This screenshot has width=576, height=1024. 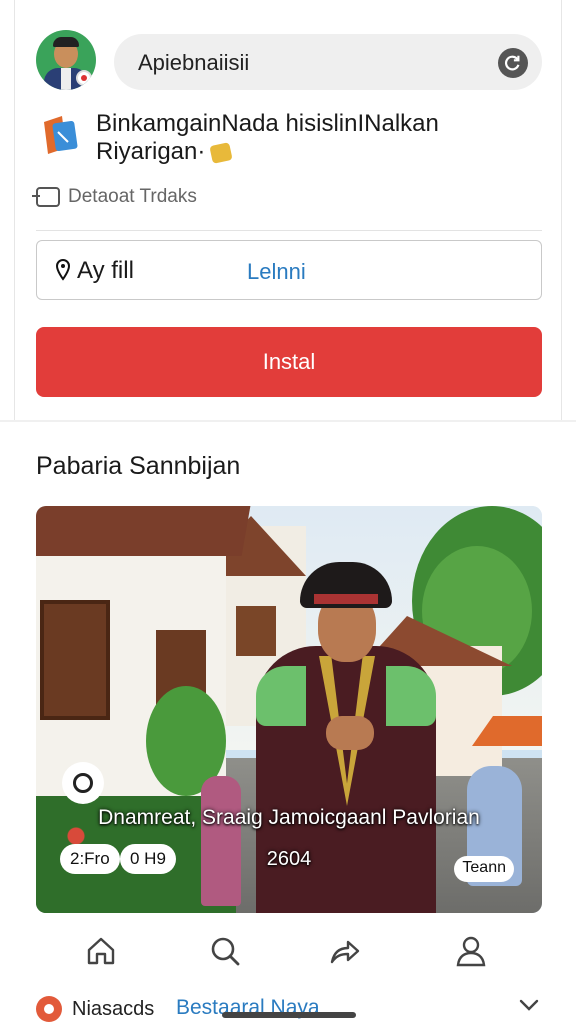 What do you see at coordinates (66, 42) in the screenshot?
I see `avatar-hair` at bounding box center [66, 42].